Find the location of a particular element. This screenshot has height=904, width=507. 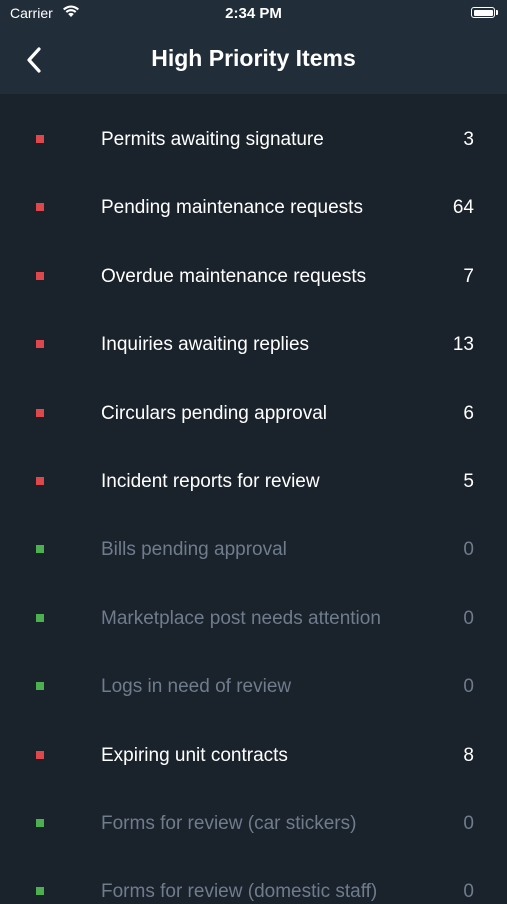

item-count: 7 is located at coordinates (468, 276).